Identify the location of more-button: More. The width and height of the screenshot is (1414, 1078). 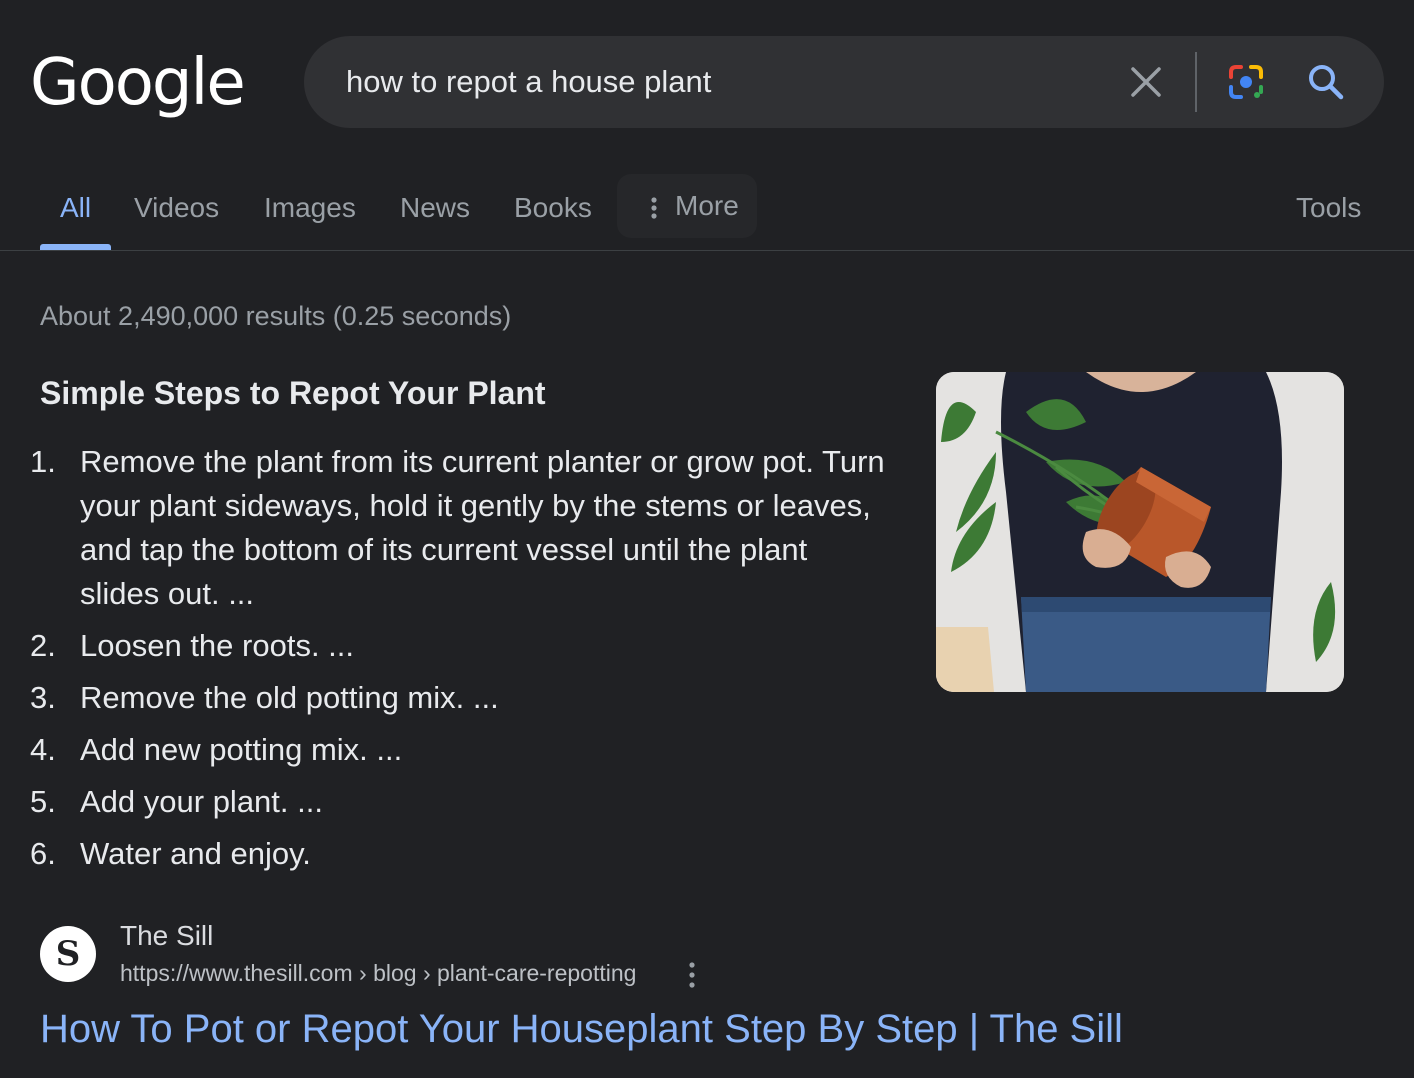
(687, 206).